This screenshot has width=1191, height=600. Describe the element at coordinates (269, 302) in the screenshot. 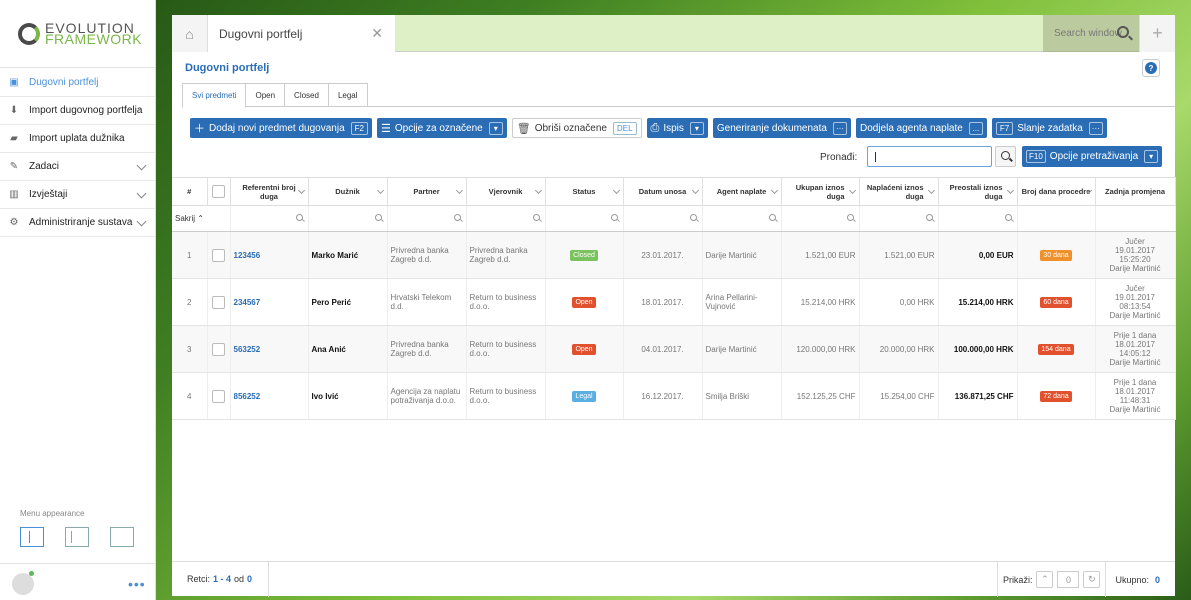

I see `ref-link: 234567` at that location.